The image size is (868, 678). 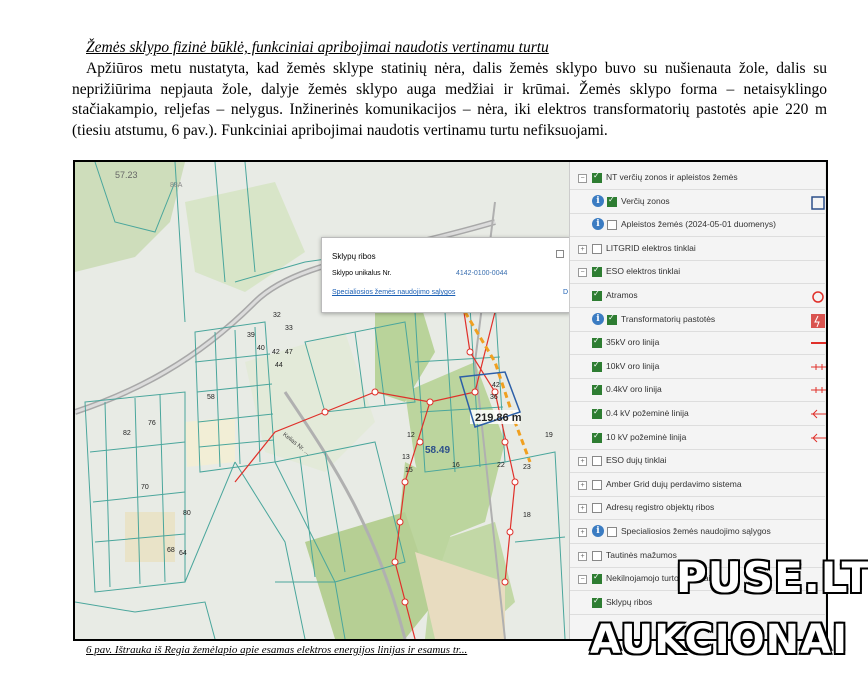 I want to click on parcel-label: 57.23, so click(x=126, y=175).